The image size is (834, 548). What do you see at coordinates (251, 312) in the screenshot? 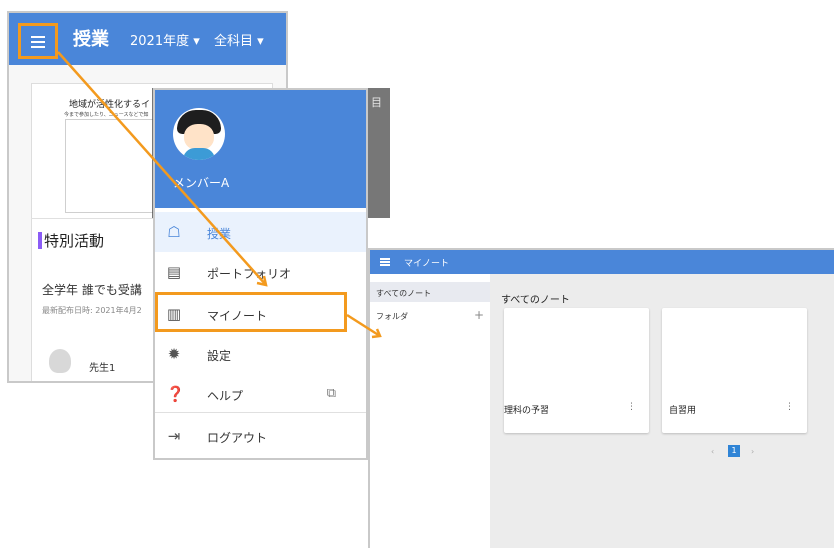
I see `mynote-highlight` at bounding box center [251, 312].